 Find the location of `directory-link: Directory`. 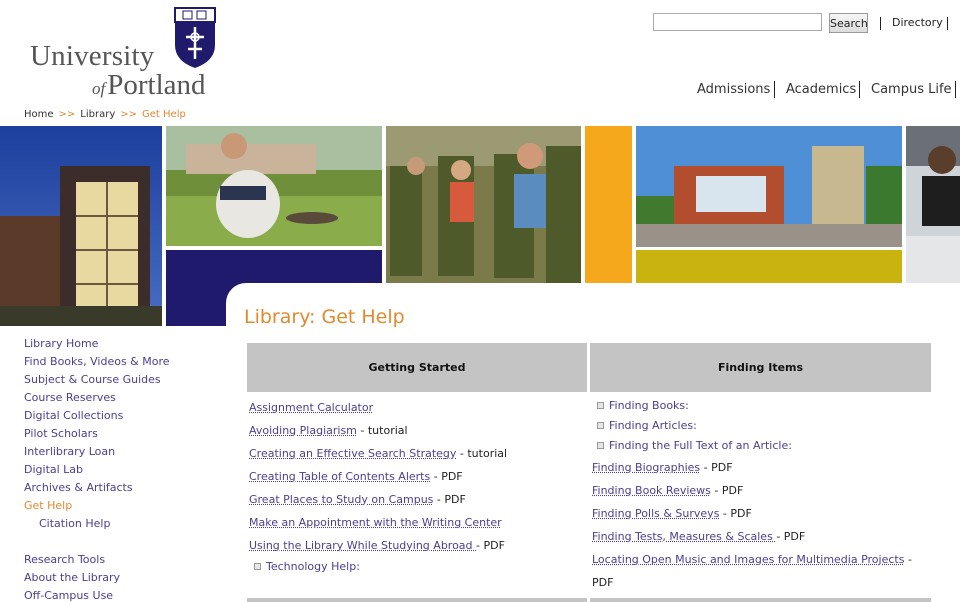

directory-link: Directory is located at coordinates (917, 22).